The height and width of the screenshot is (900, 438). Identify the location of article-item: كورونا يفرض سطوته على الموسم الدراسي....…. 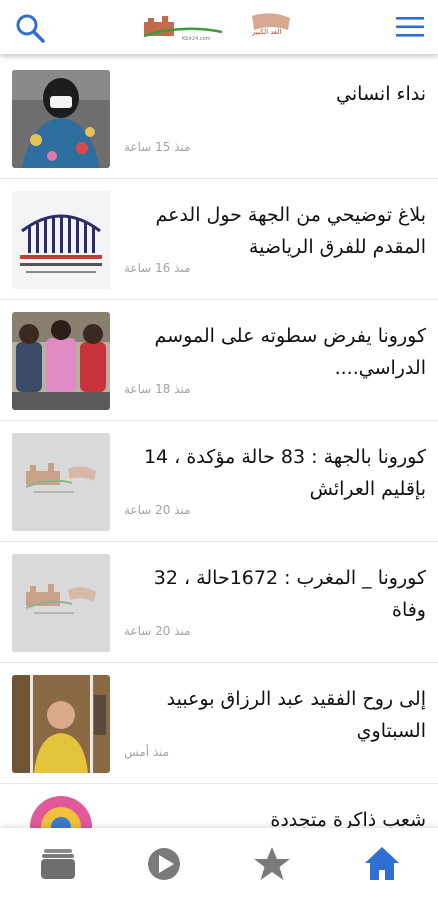
(219, 360).